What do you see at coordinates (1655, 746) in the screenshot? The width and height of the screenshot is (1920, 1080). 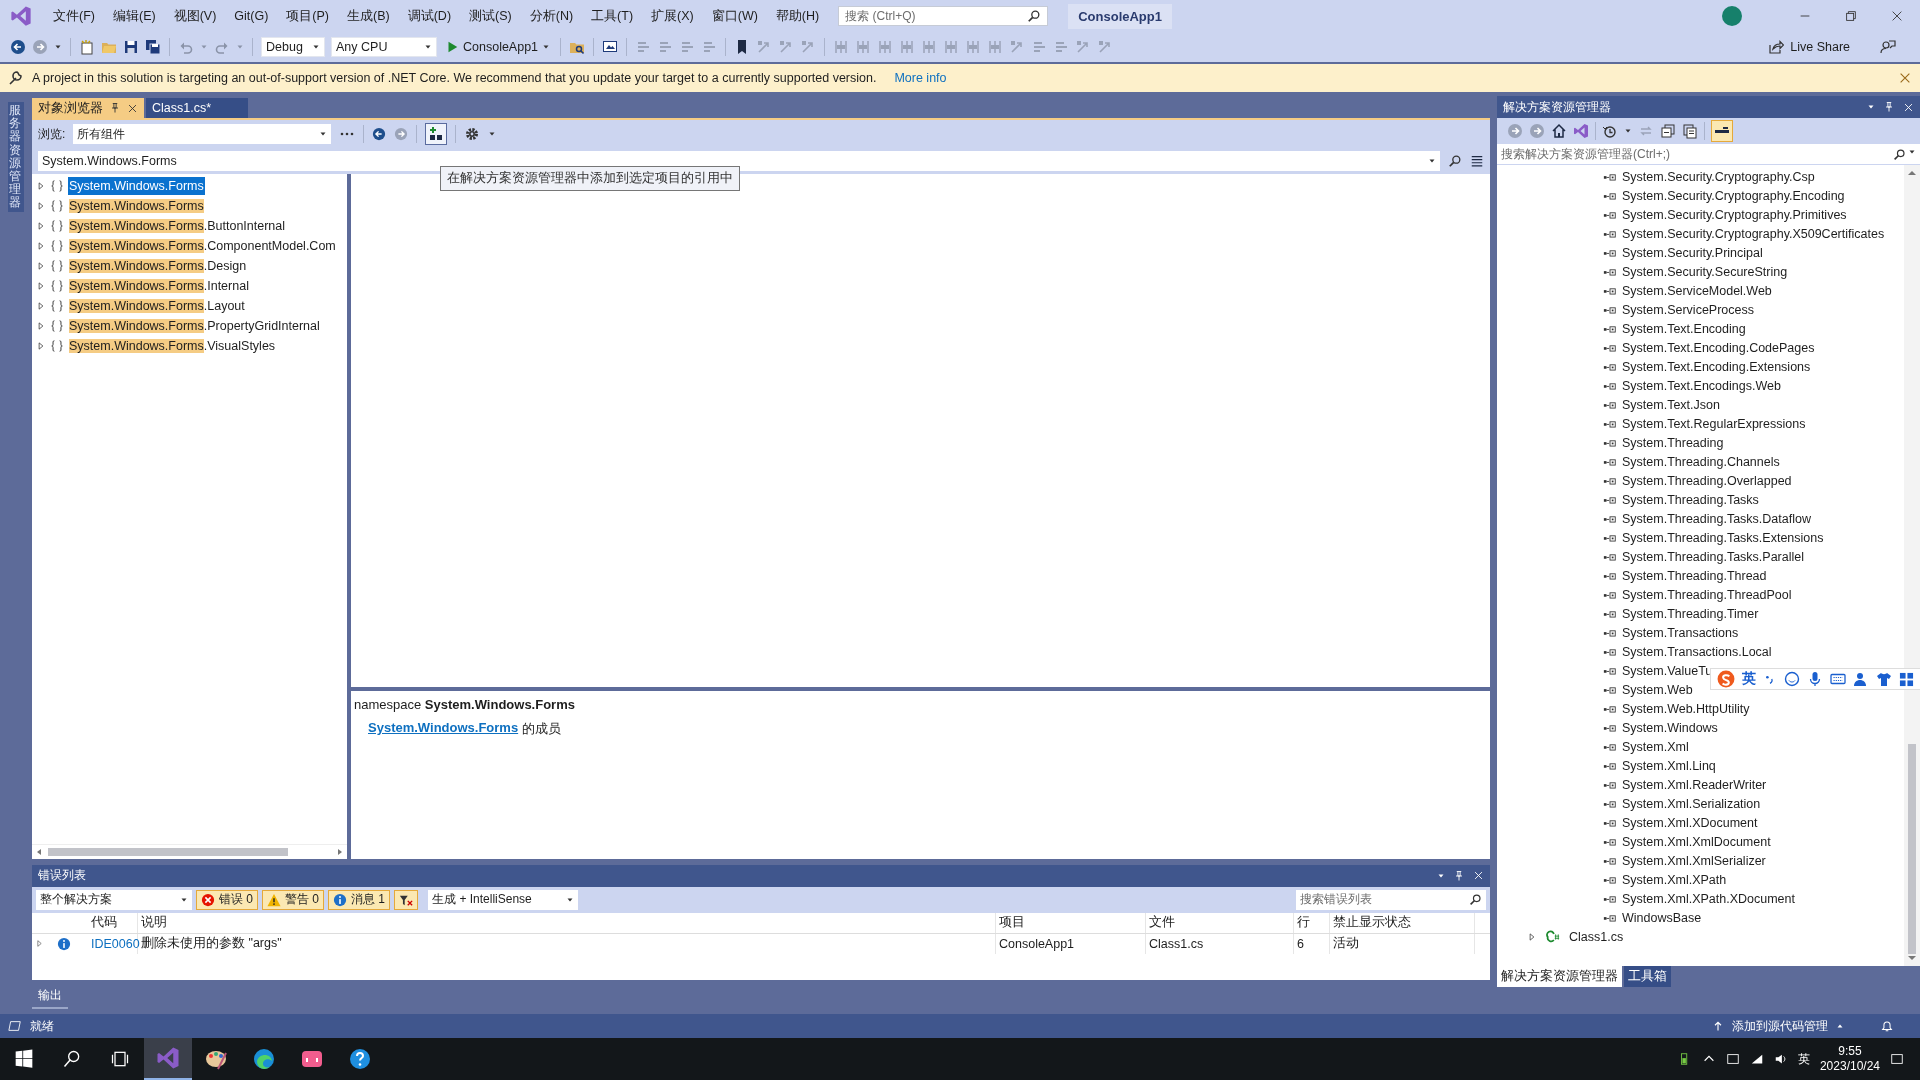 I see `reference-item: System.Xml` at bounding box center [1655, 746].